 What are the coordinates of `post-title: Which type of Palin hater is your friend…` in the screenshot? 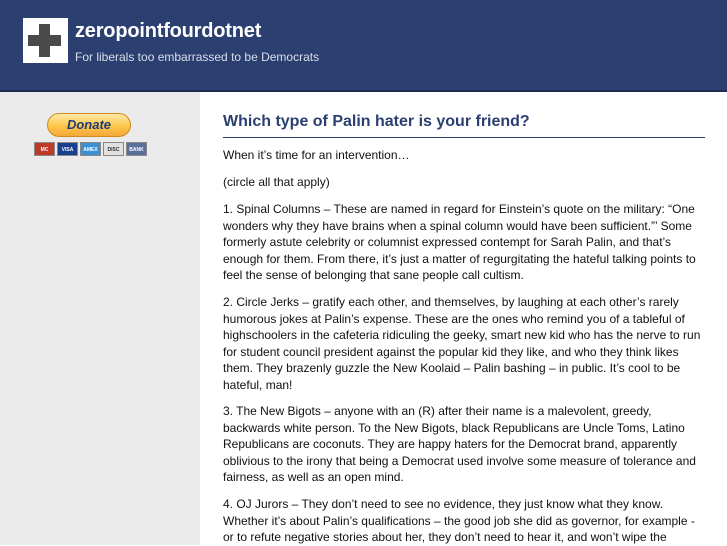 It's located at (464, 122).